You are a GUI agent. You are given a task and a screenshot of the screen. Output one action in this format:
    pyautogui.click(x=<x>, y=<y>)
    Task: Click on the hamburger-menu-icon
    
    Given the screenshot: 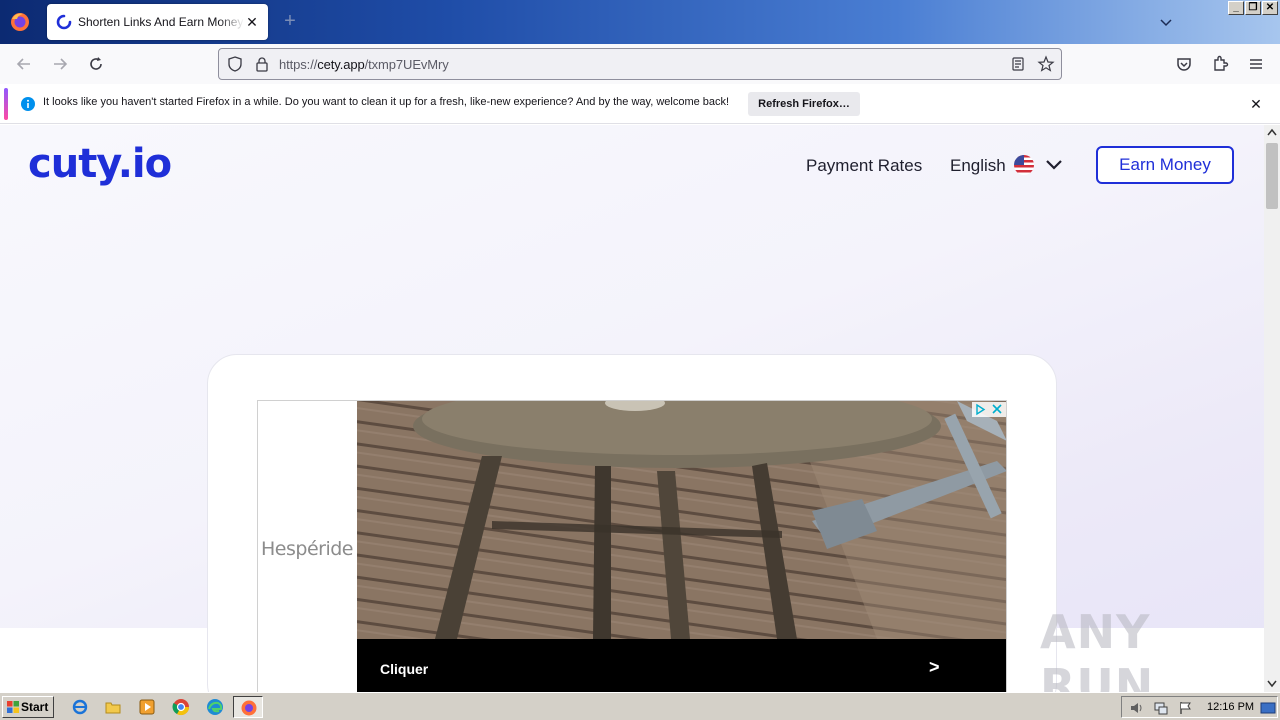 What is the action you would take?
    pyautogui.click(x=1256, y=64)
    